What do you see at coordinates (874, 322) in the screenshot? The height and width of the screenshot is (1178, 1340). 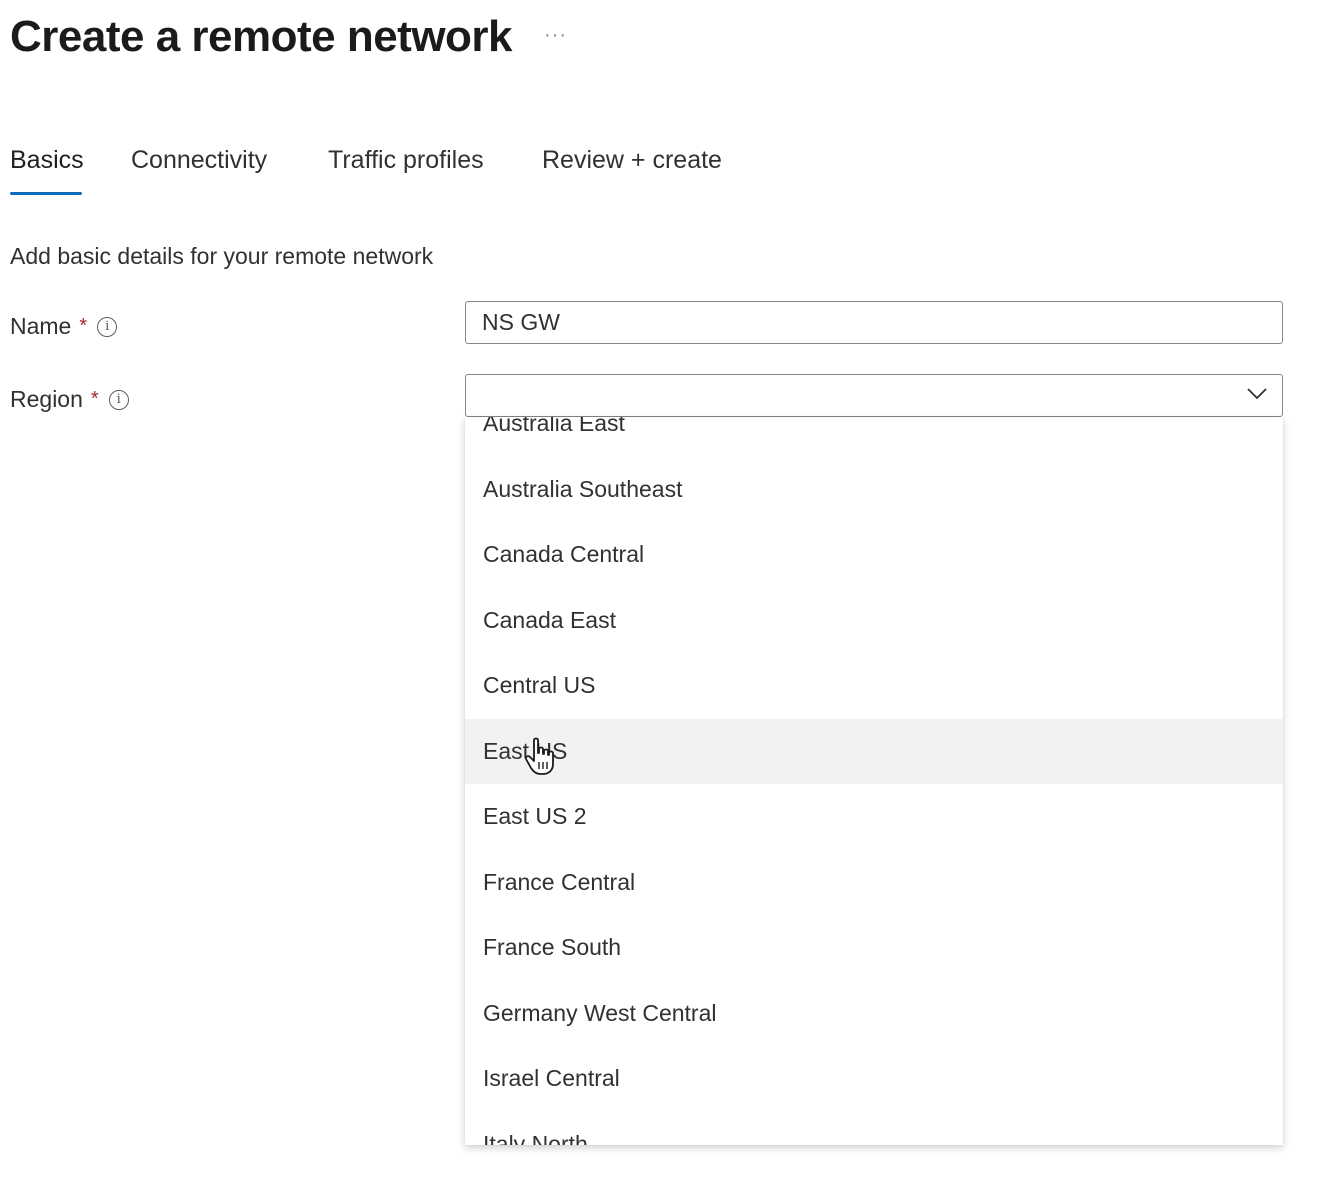 I see `name-input: NS GW` at bounding box center [874, 322].